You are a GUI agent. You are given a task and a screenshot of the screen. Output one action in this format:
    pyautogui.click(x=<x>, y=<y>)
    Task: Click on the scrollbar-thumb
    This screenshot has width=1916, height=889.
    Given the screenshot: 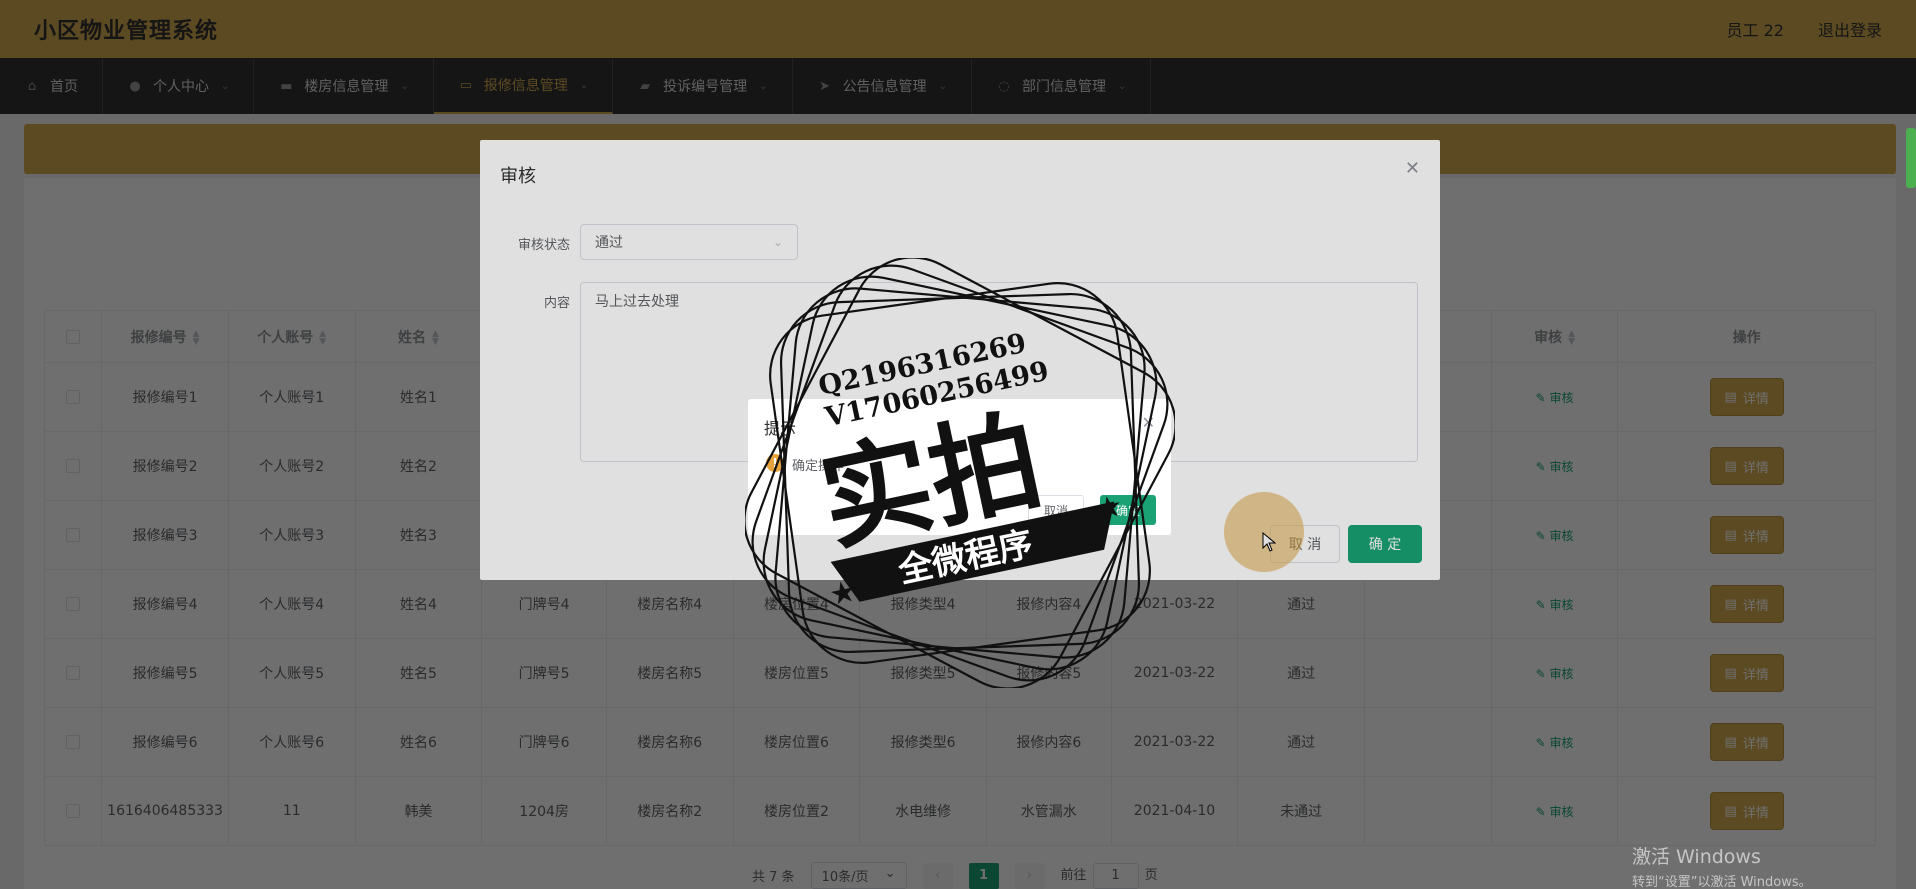 What is the action you would take?
    pyautogui.click(x=1911, y=158)
    